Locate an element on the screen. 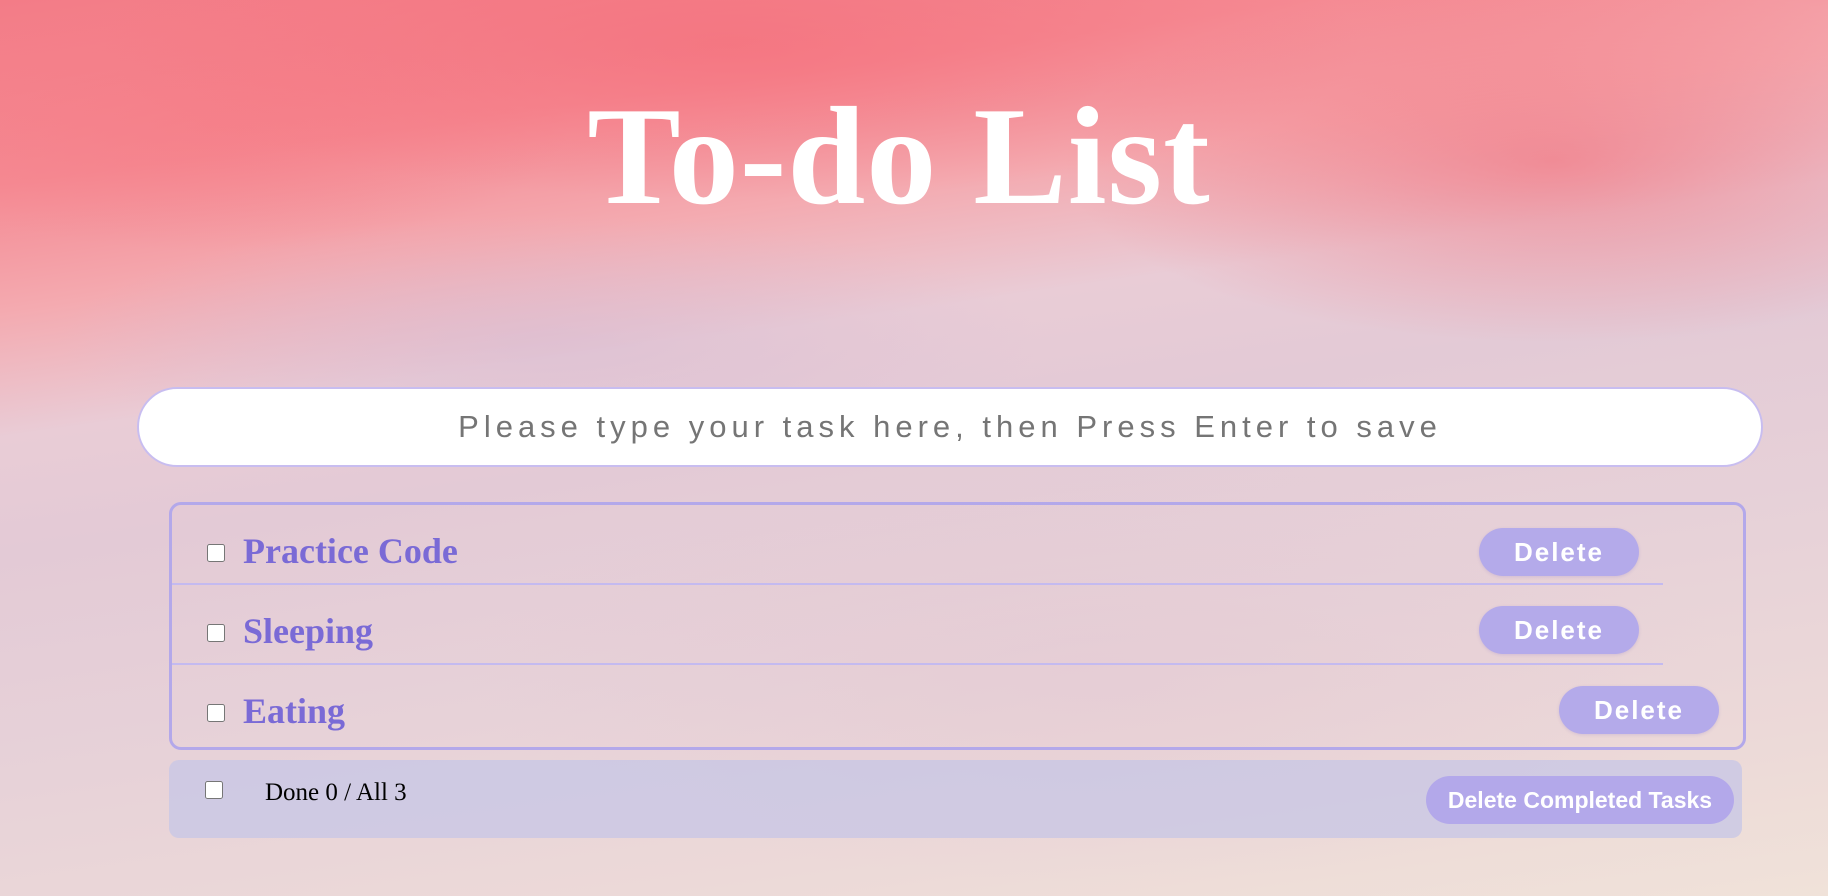 The image size is (1828, 896). all-separator: / All is located at coordinates (366, 792).